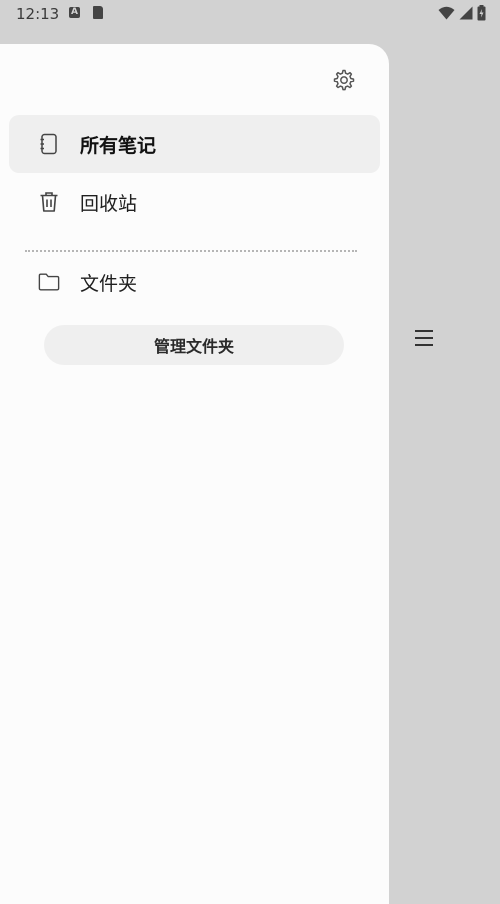  I want to click on trash-icon, so click(49, 202).